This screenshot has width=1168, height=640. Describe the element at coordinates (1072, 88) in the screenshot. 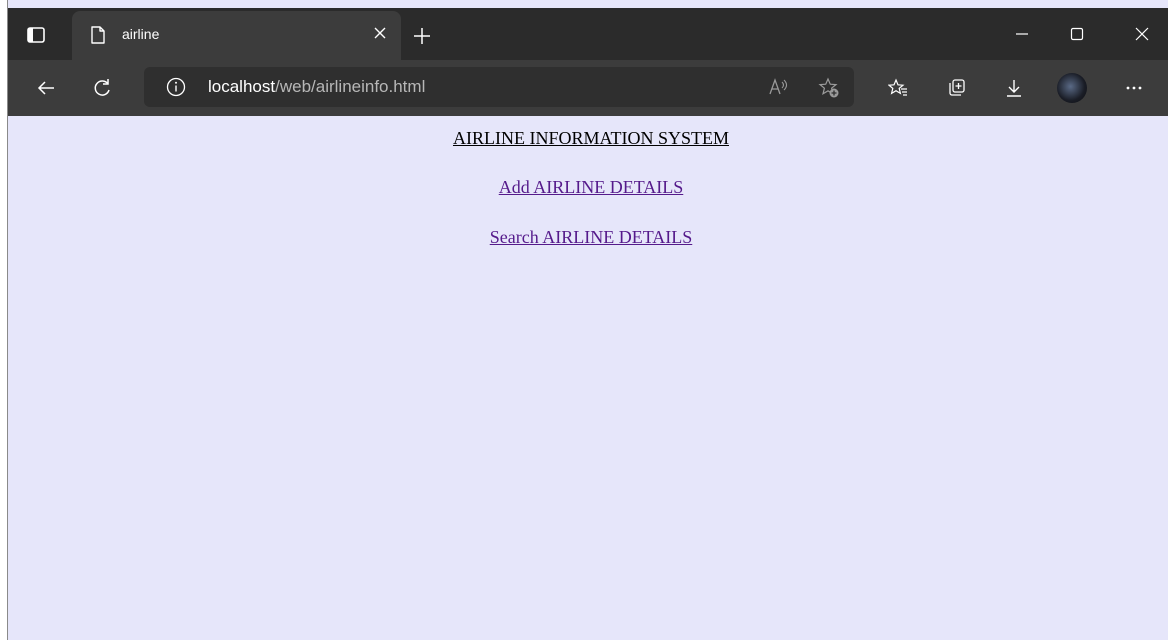

I see `profile-avatar` at that location.